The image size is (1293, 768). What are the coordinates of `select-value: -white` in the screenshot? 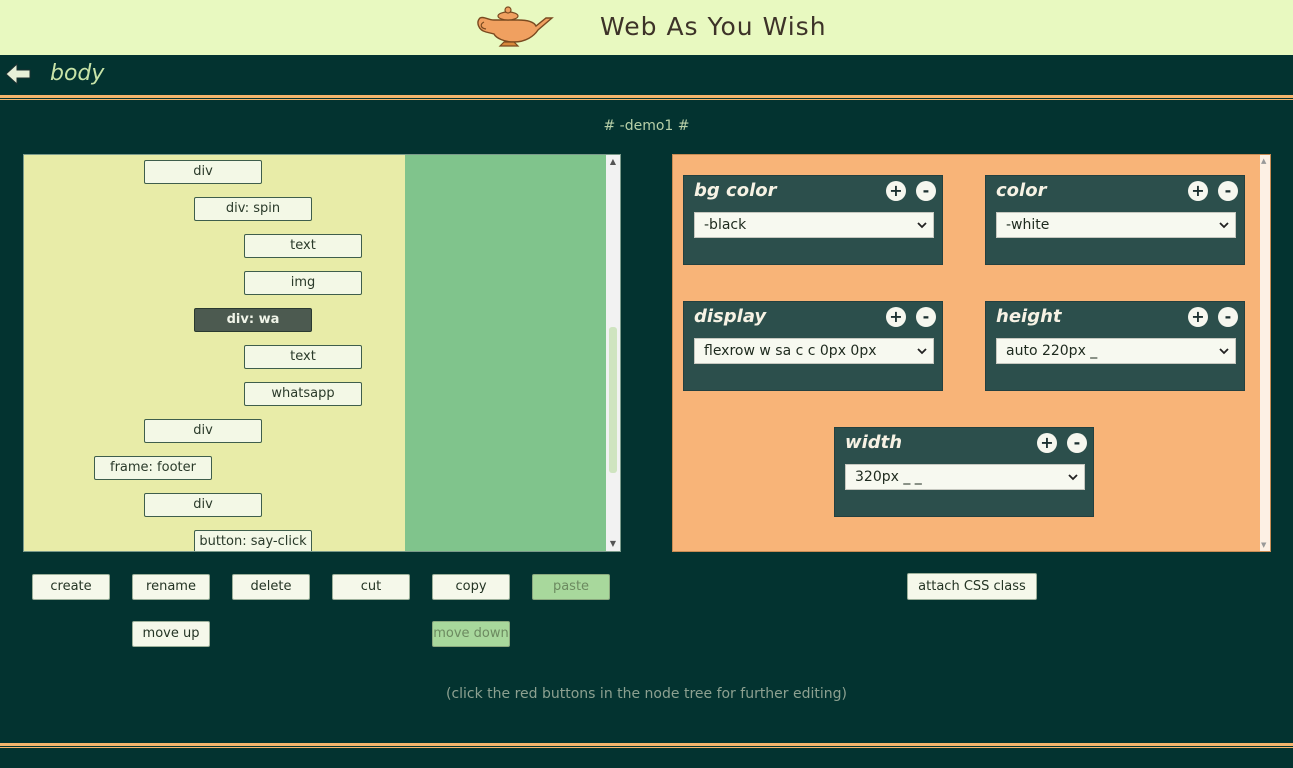 It's located at (1028, 225).